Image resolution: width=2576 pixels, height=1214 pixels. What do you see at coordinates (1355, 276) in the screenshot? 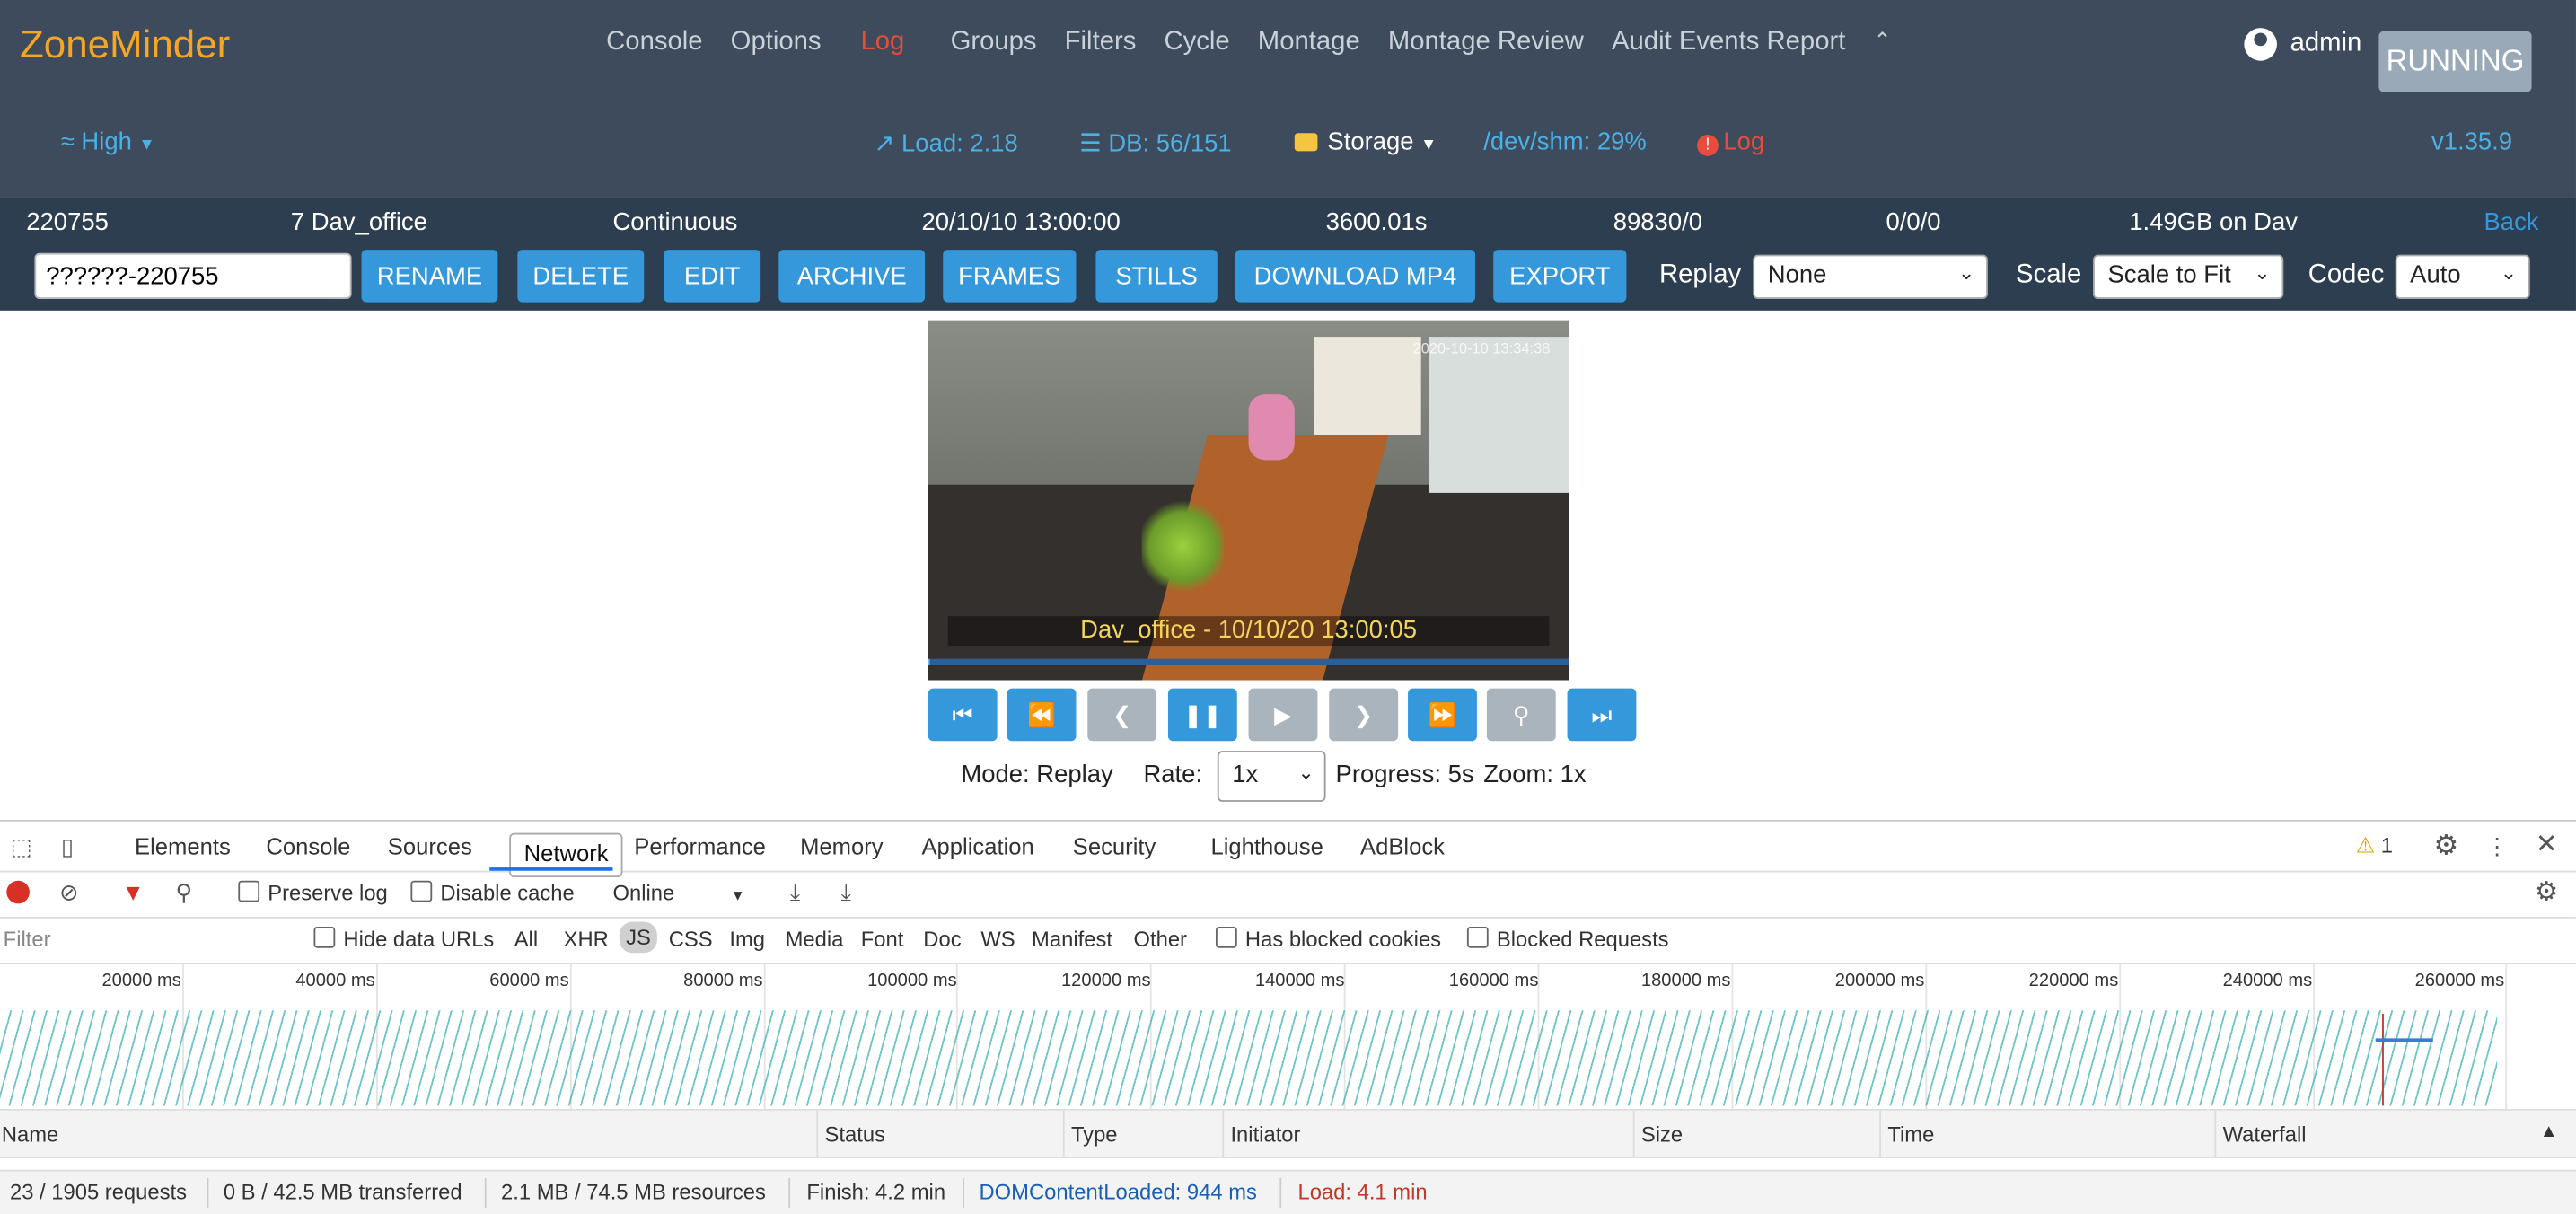
I see `download-mp4-button: DOWNLOAD MP4` at bounding box center [1355, 276].